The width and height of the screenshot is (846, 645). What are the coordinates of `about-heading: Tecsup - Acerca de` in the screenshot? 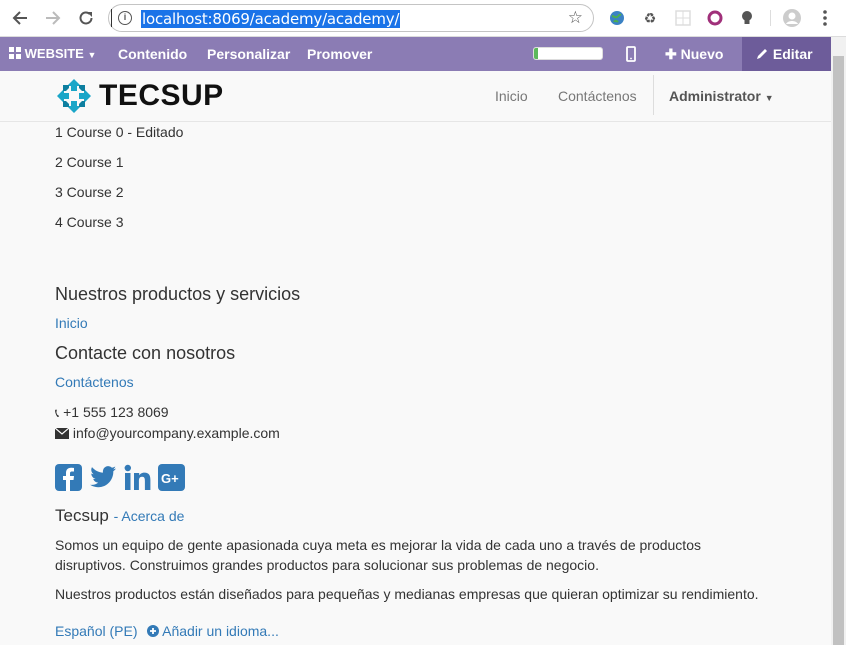 It's located at (119, 516).